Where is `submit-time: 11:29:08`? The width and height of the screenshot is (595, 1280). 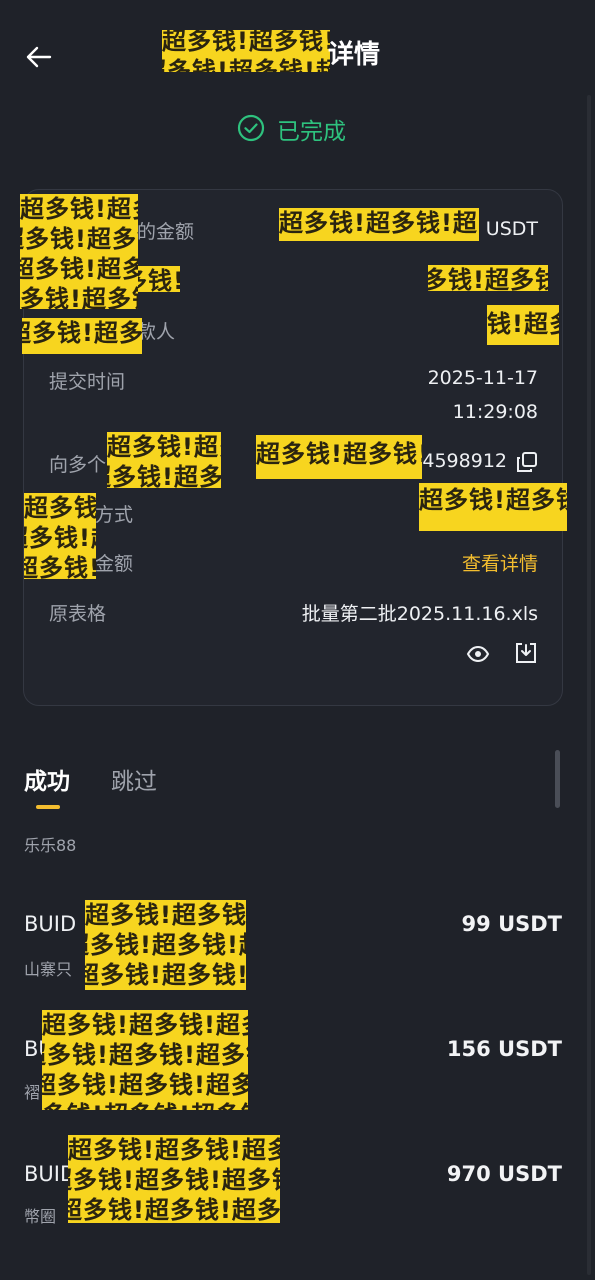 submit-time: 11:29:08 is located at coordinates (495, 412).